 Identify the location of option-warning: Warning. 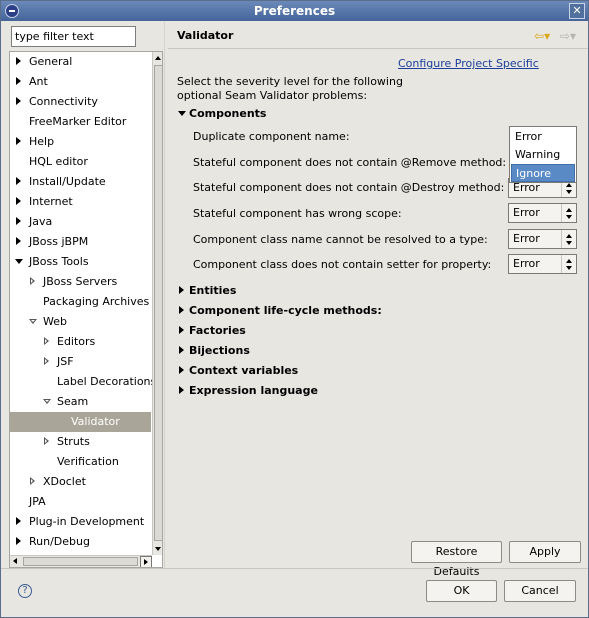
(543, 155).